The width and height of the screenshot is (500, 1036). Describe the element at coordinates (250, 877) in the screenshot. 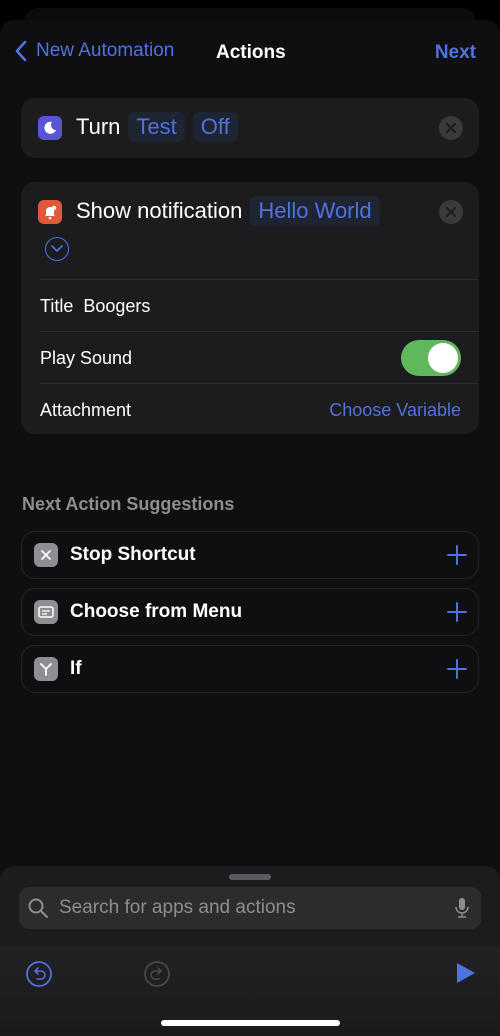

I see `drag-handle` at that location.